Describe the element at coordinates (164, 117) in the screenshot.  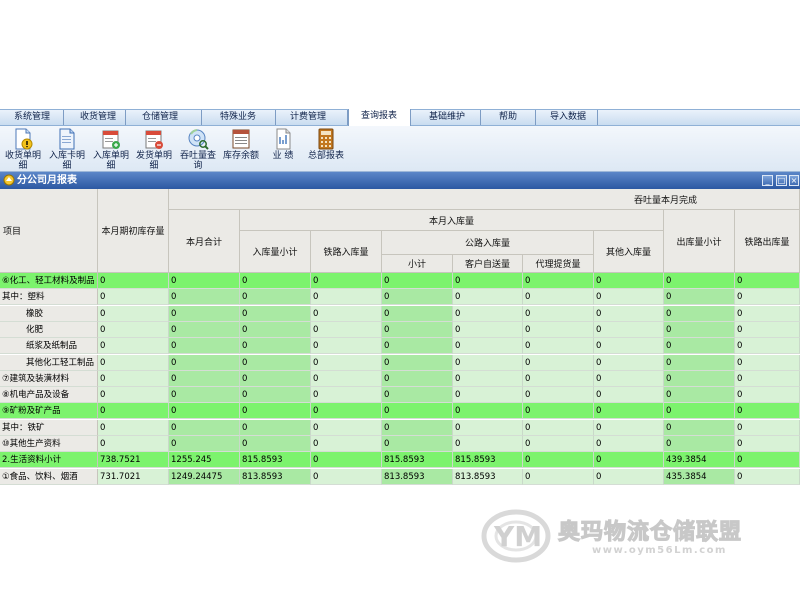
I see `menu-tab-storage: 仓储管理` at that location.